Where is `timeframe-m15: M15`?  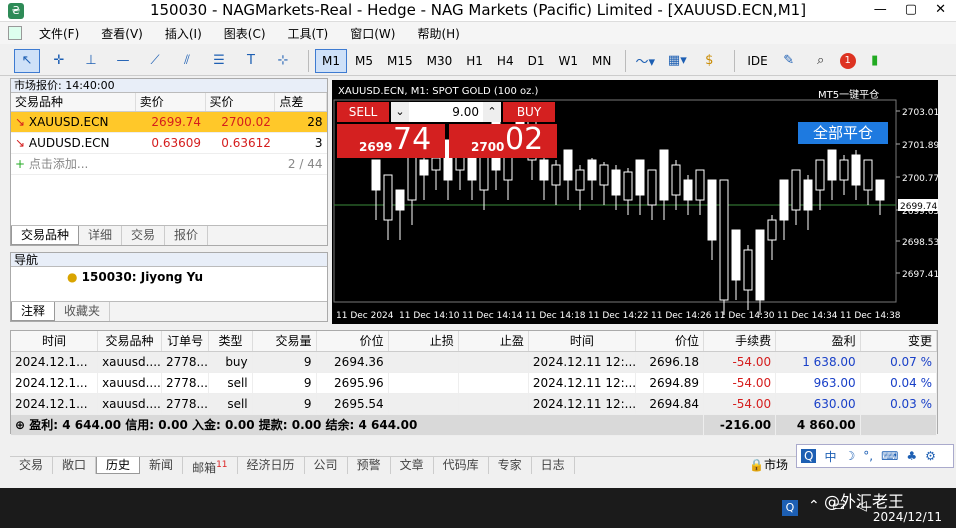
timeframe-m15: M15 is located at coordinates (400, 61).